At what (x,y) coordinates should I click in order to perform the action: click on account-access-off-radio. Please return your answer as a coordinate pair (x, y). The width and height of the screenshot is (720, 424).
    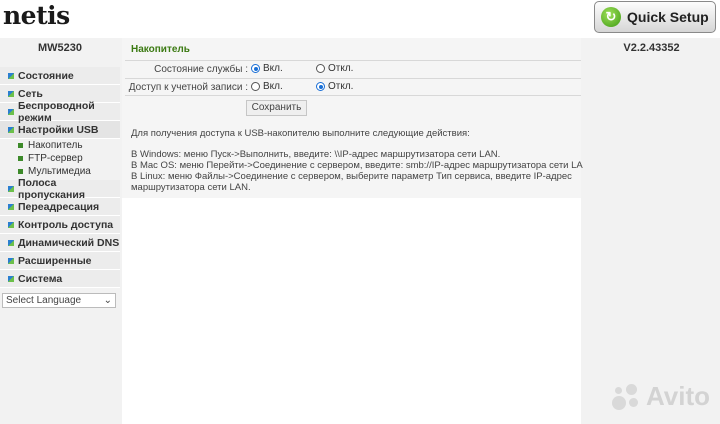
    Looking at the image, I should click on (320, 86).